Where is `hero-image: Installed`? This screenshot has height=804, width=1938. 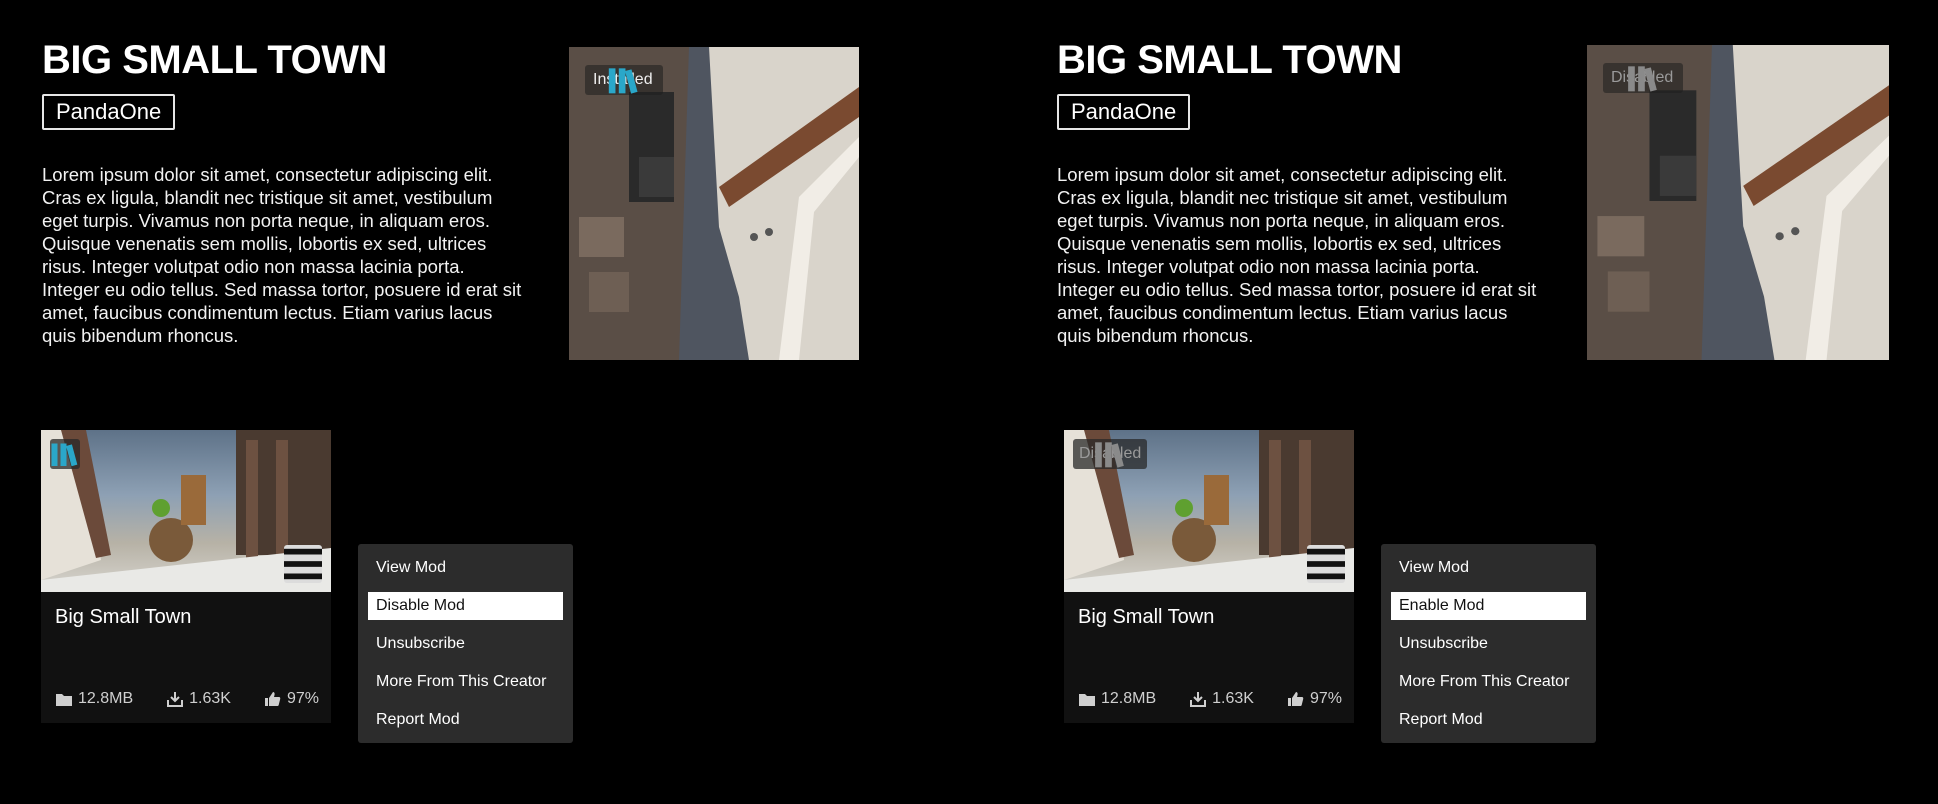
hero-image: Installed is located at coordinates (714, 203).